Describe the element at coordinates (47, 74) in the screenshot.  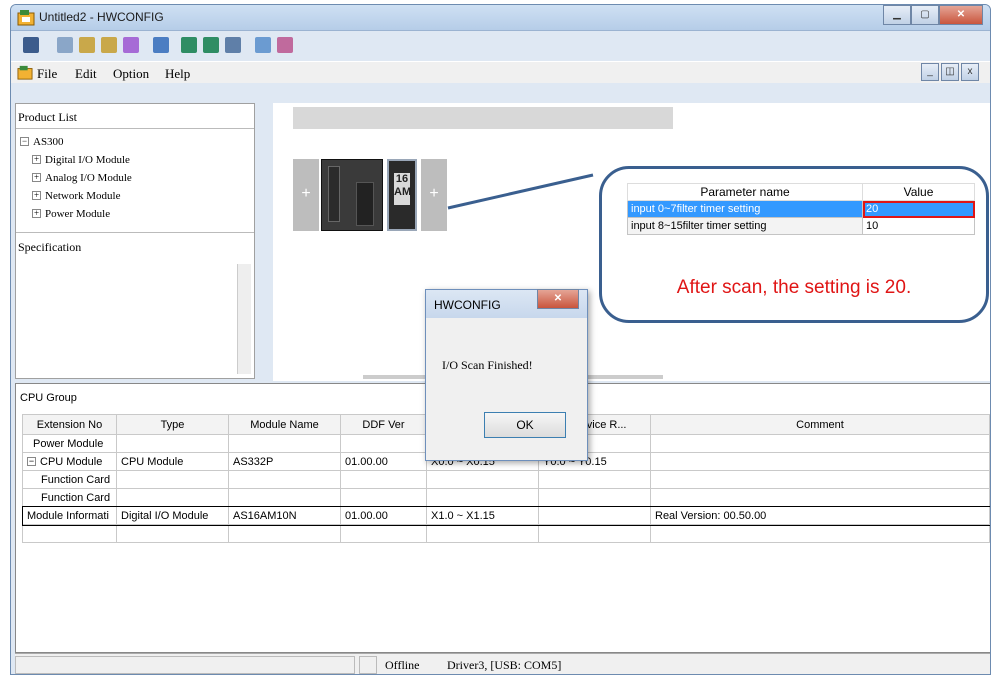
I see `menu-file: File` at that location.